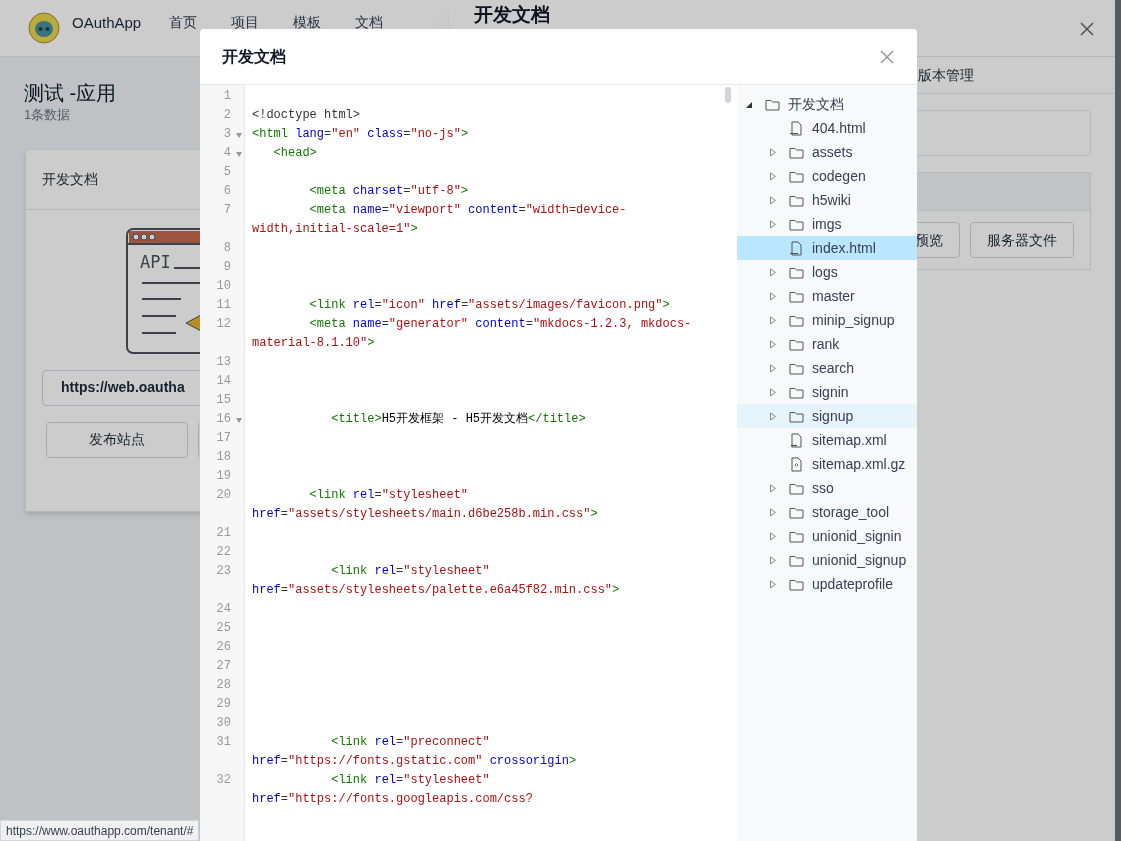 This screenshot has height=841, width=1121. I want to click on tree-item: h5wiki, so click(827, 200).